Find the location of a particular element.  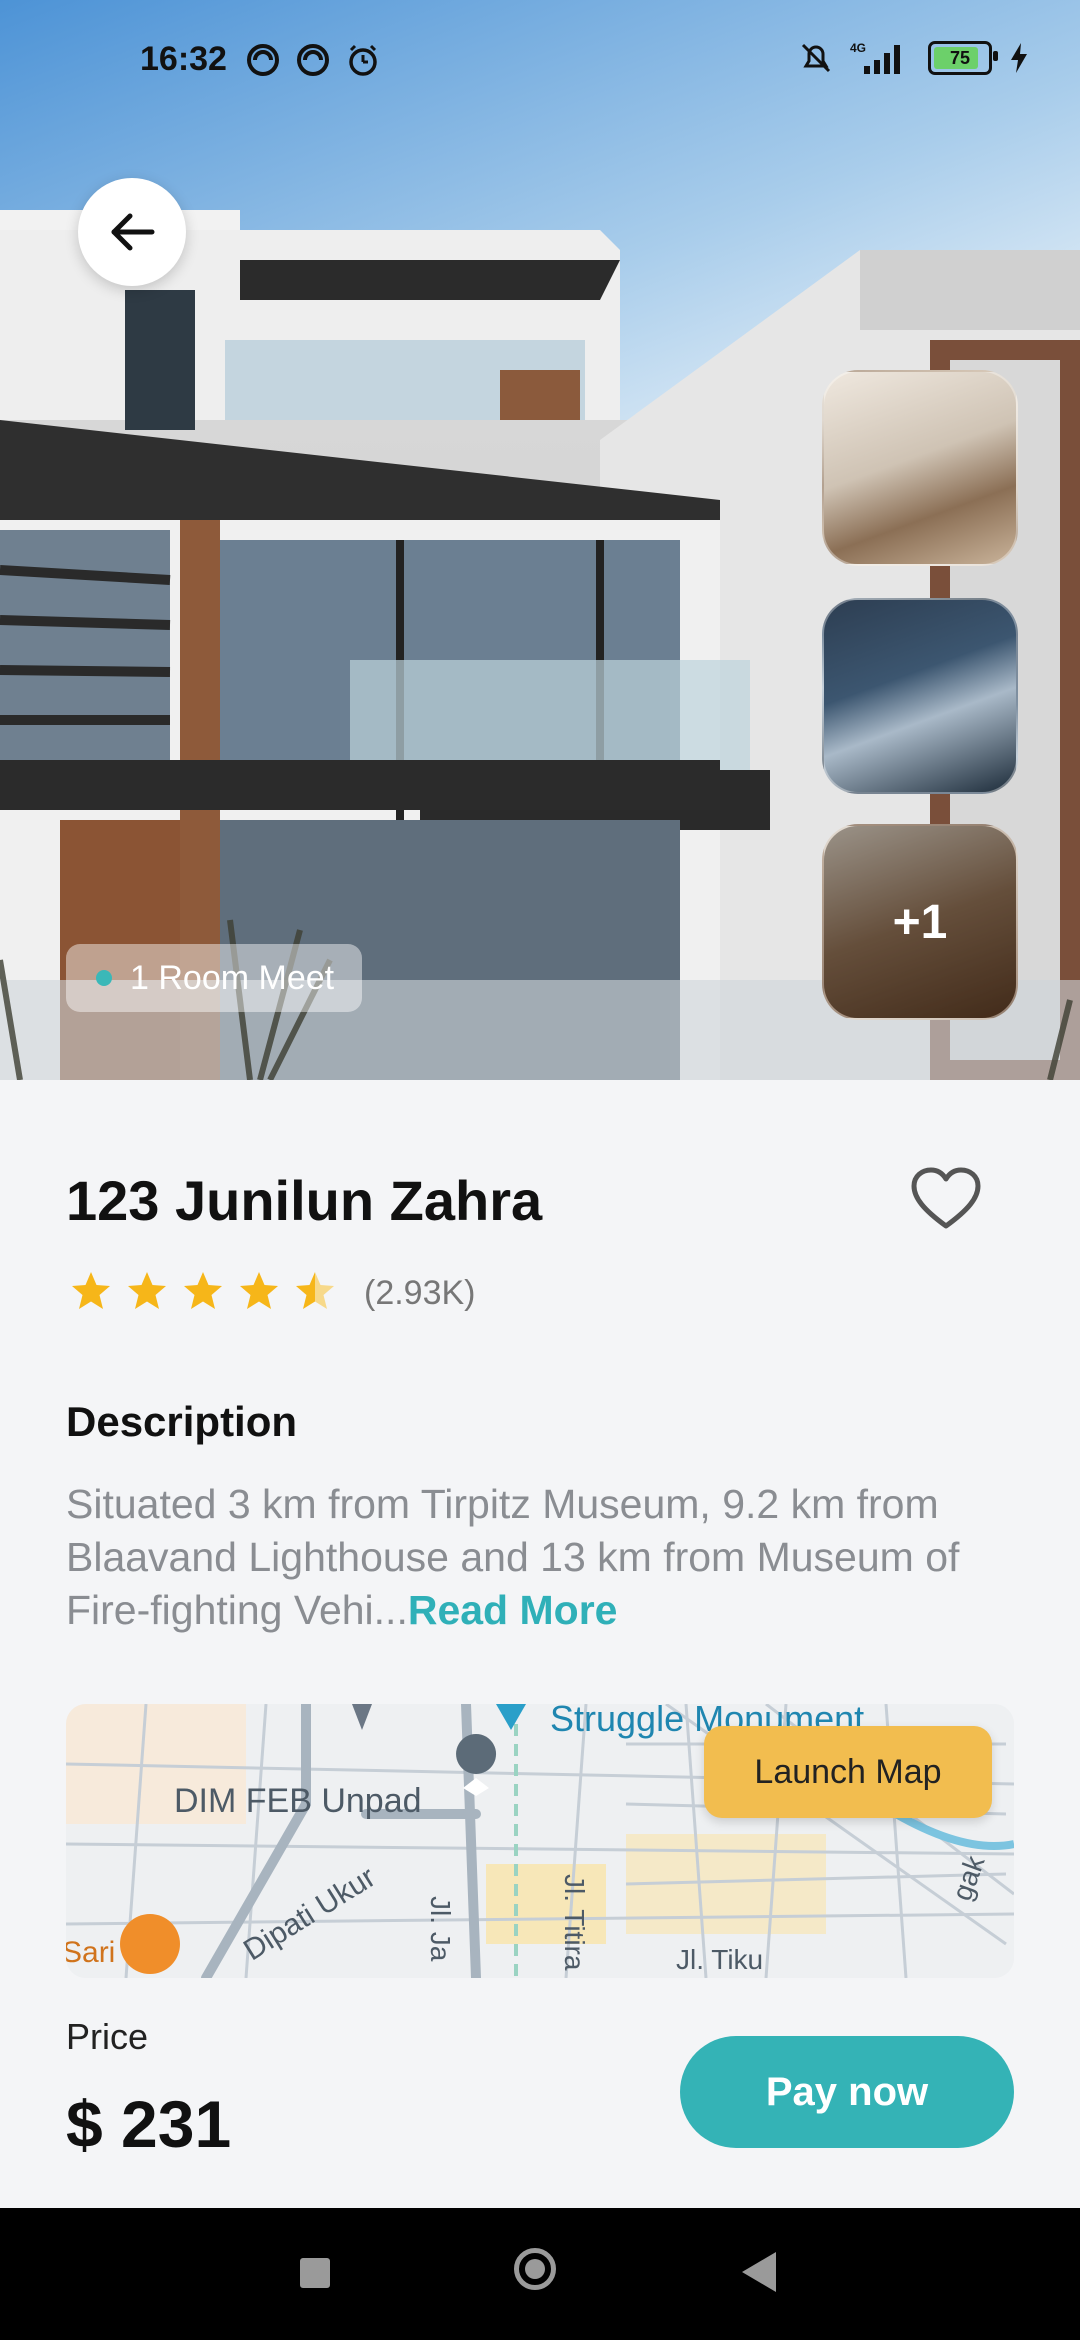

more-photos-count: +1 is located at coordinates (920, 922).